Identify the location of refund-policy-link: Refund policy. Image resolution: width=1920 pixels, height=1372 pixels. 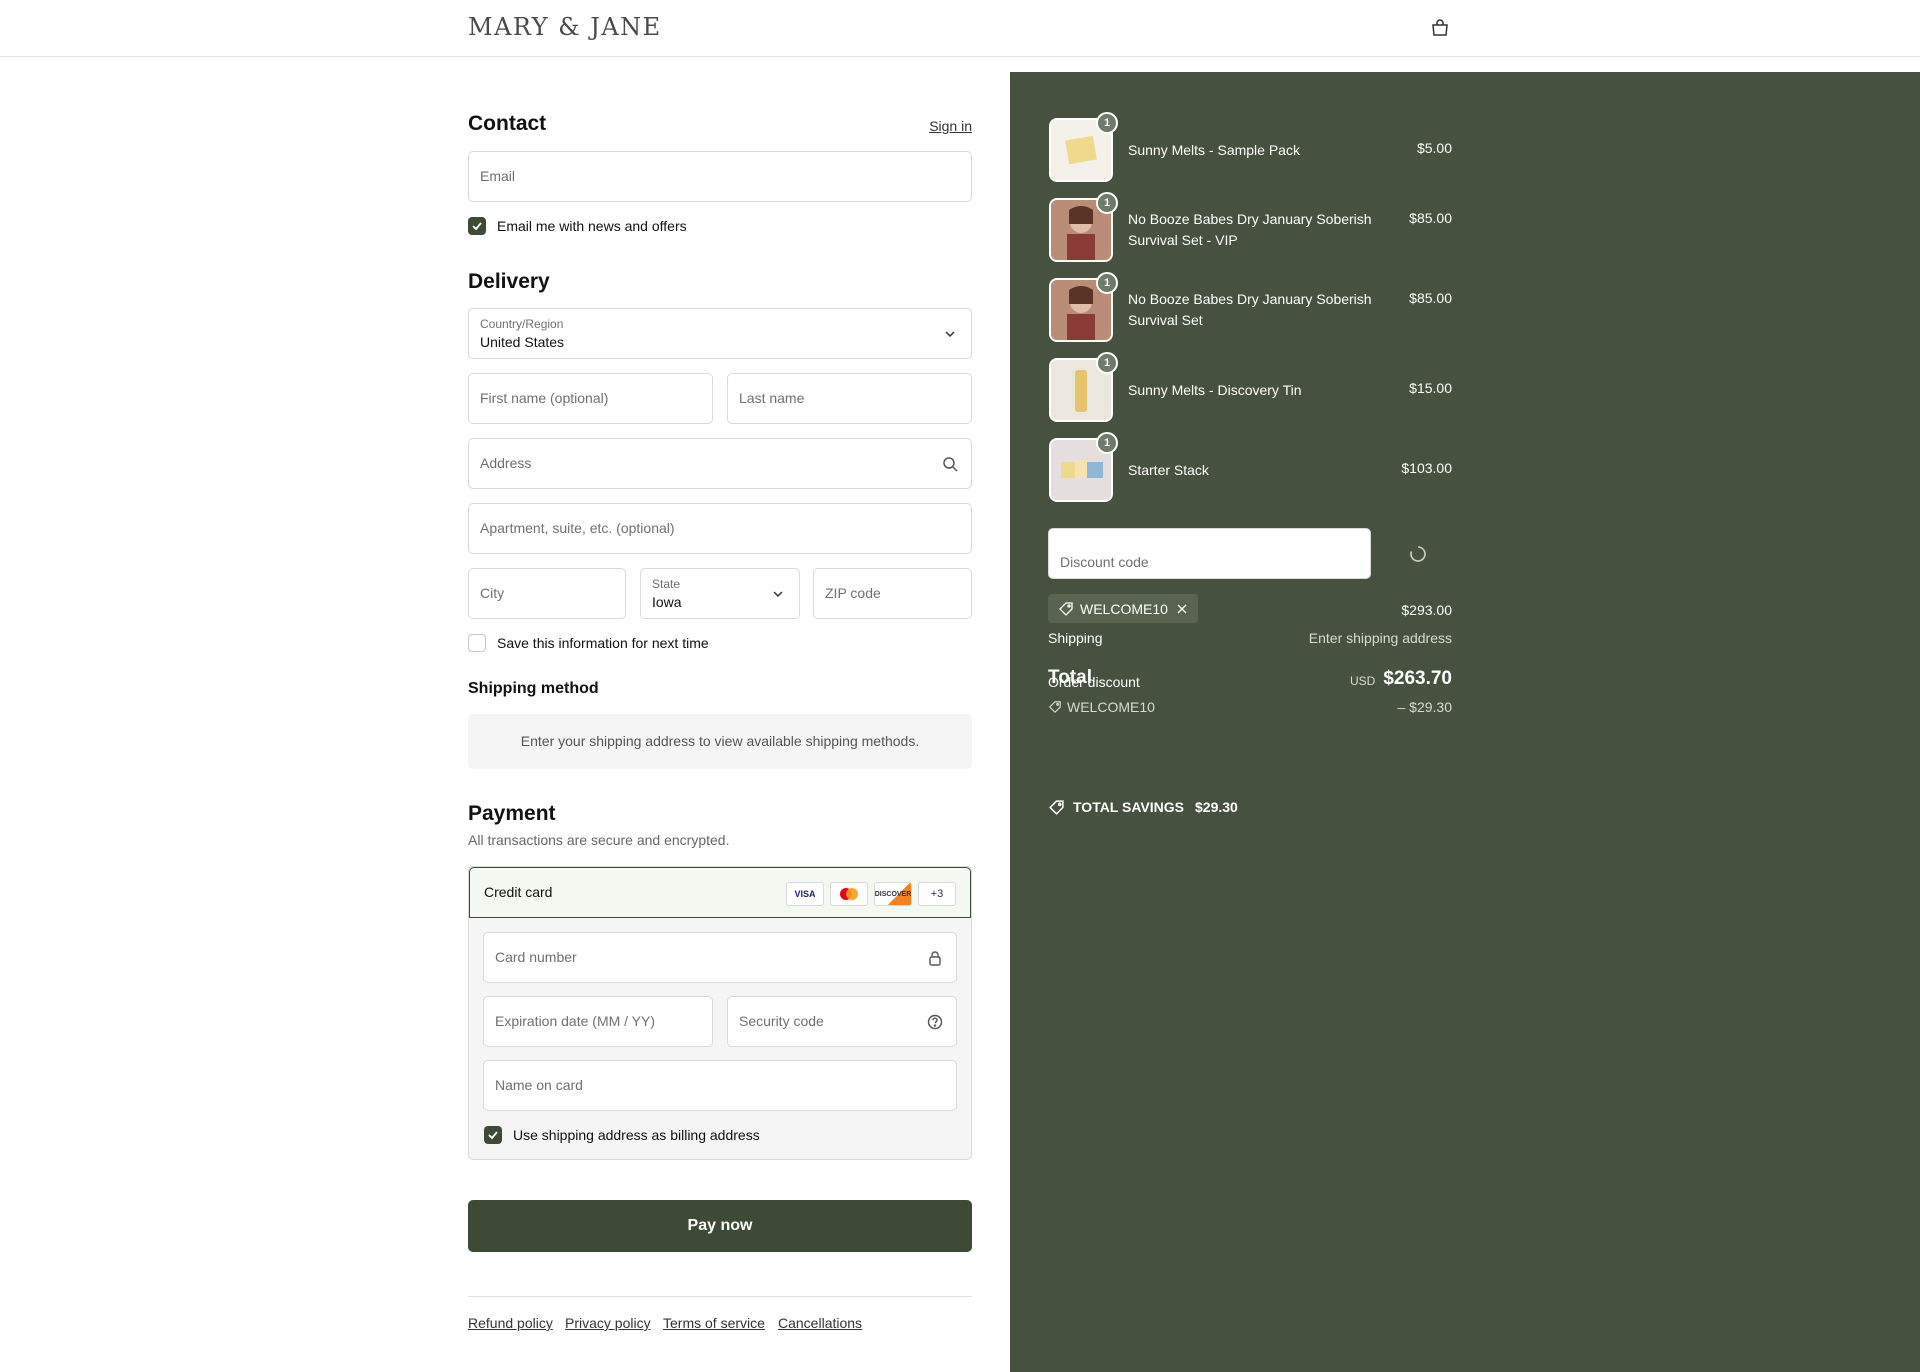
(510, 1323).